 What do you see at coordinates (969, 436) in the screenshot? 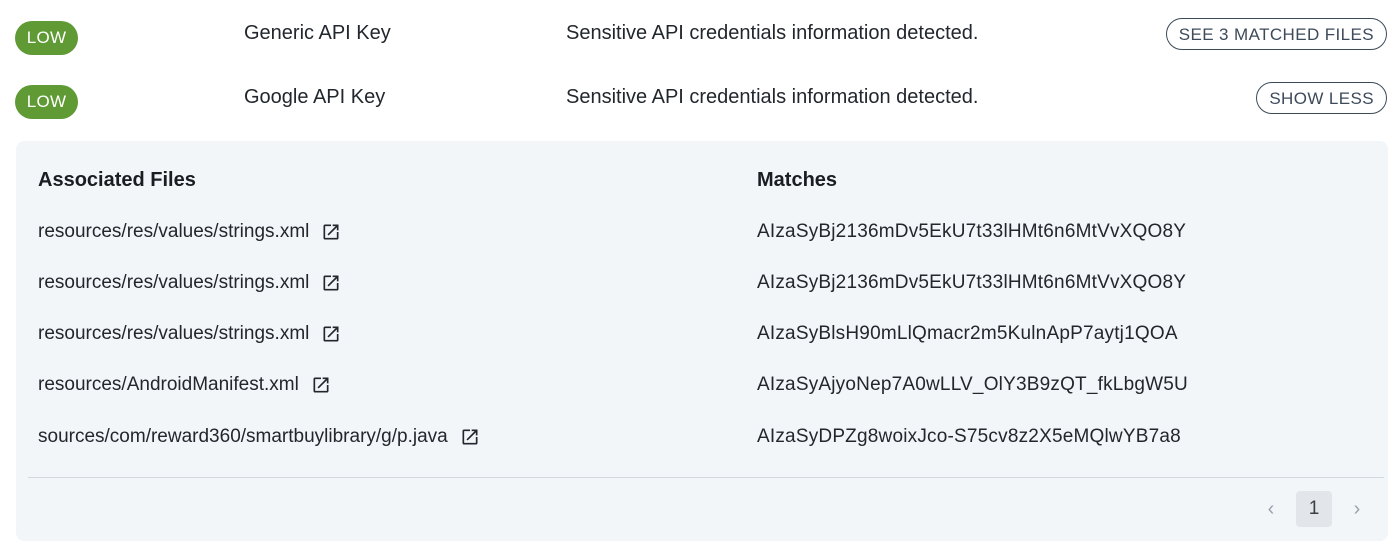
I see `match-value: AIzaSyDPZg8woixJco-S75cv8z2X5eMQlwYB7a8` at bounding box center [969, 436].